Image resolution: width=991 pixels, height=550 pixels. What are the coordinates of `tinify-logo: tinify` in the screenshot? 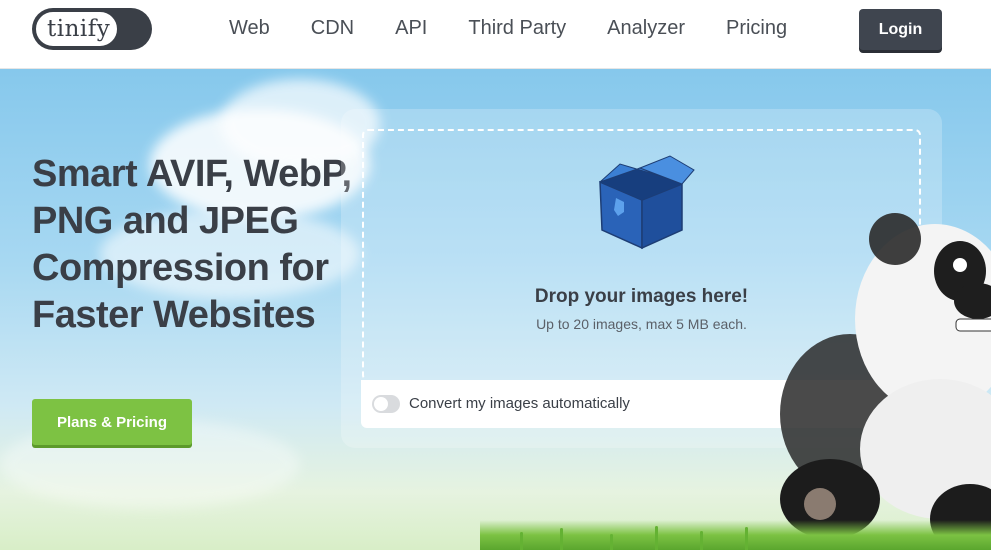 It's located at (92, 29).